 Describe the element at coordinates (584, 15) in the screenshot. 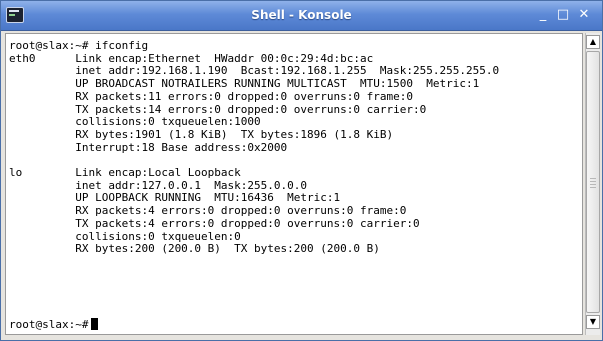

I see `close-button: ✕` at that location.